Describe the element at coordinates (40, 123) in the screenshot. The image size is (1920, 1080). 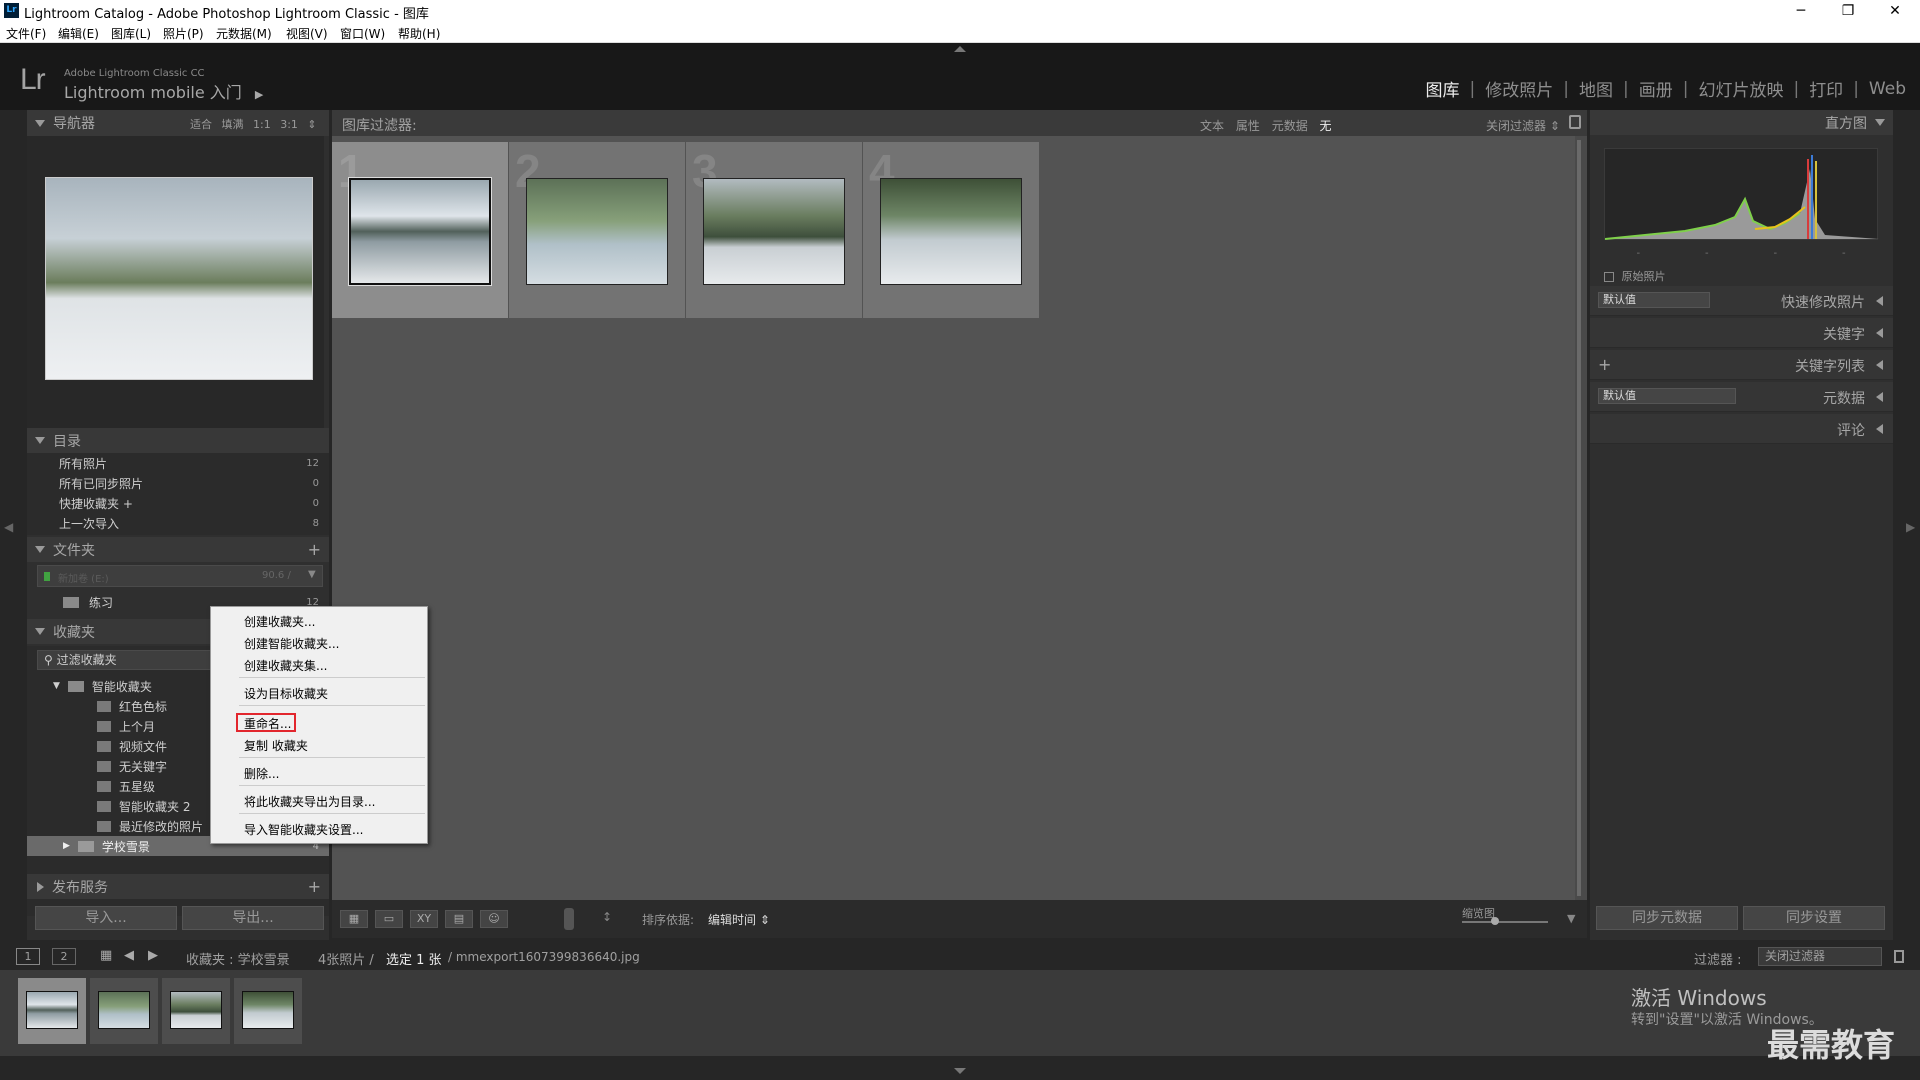
I see `collapse-navigator-icon` at that location.